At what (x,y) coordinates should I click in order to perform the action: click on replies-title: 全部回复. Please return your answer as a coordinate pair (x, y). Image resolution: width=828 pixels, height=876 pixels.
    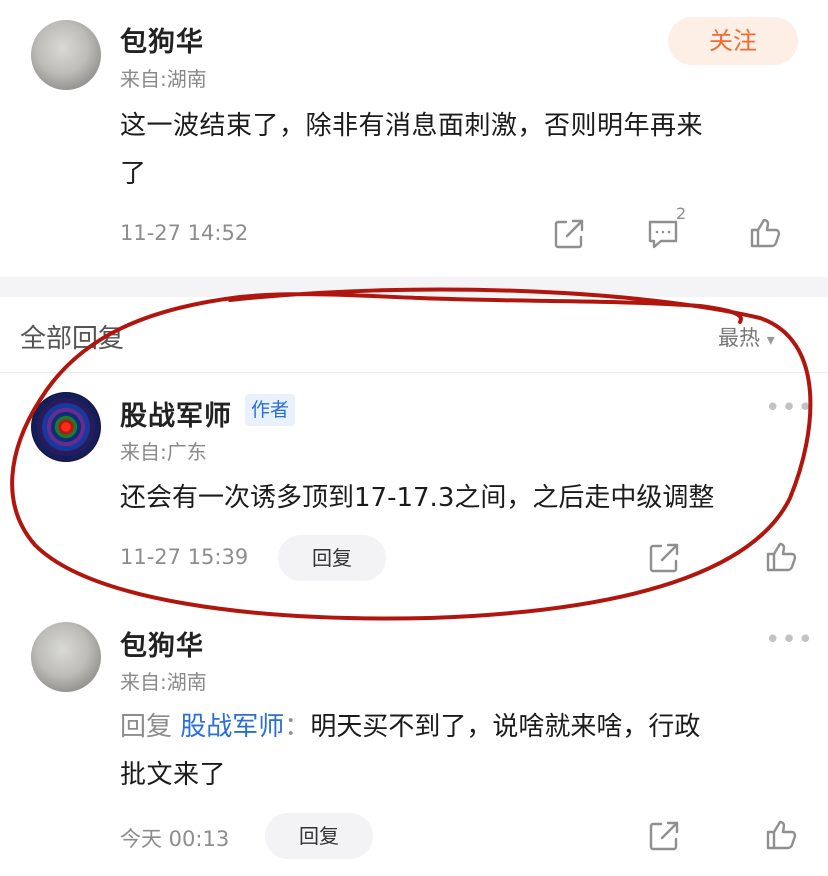
    Looking at the image, I should click on (72, 339).